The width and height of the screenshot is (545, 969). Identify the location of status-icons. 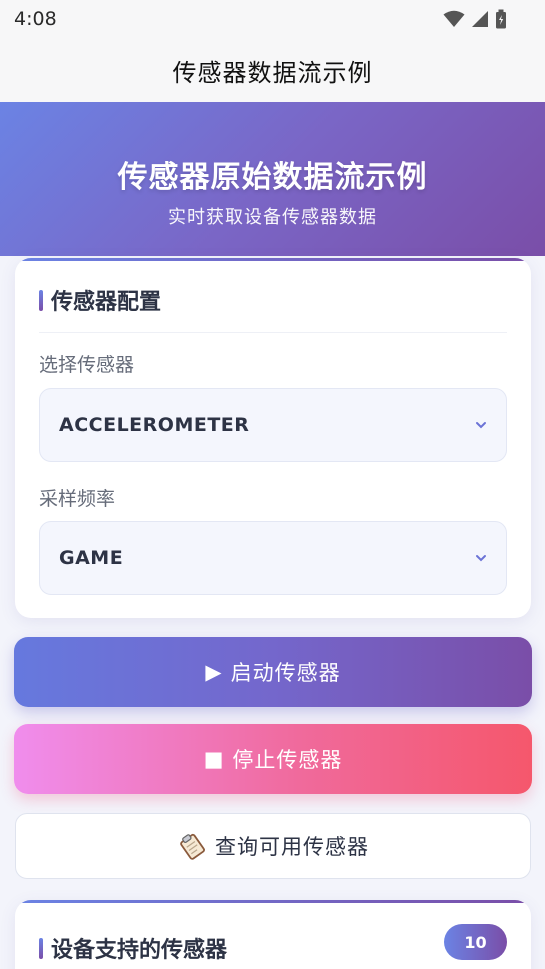
(475, 19).